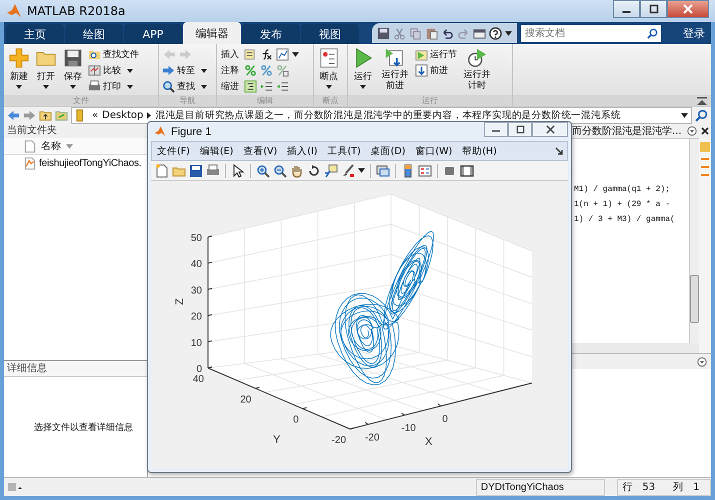 The width and height of the screenshot is (715, 500). Describe the element at coordinates (388, 151) in the screenshot. I see `menu-item: 桌面(D)` at that location.